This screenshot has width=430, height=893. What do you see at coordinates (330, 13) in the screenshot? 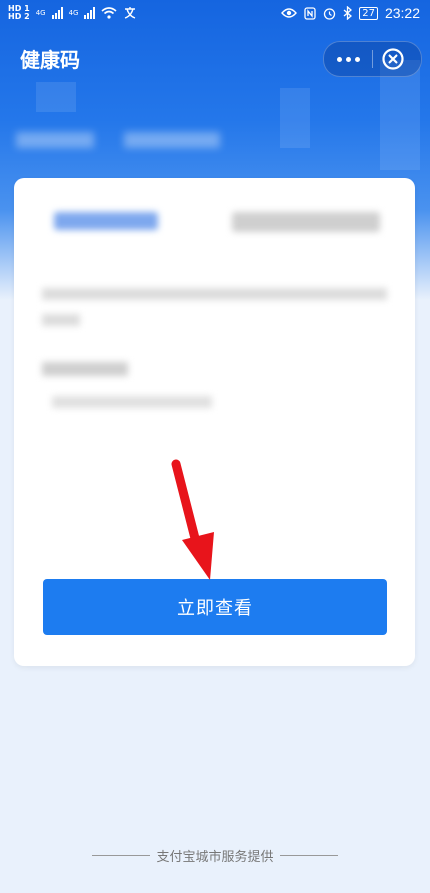
I see `alarm-icon` at bounding box center [330, 13].